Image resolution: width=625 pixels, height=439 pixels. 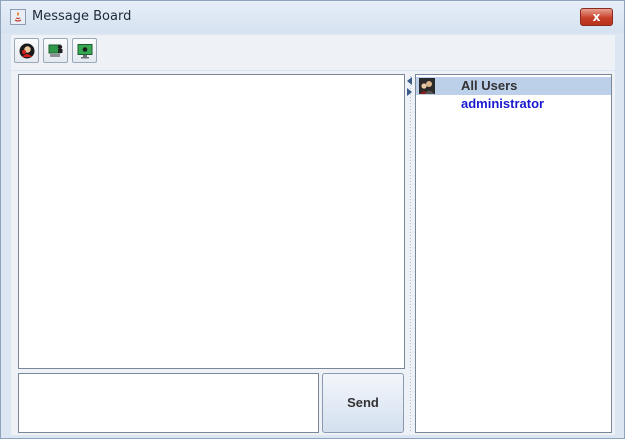 What do you see at coordinates (427, 86) in the screenshot?
I see `users-group-icon` at bounding box center [427, 86].